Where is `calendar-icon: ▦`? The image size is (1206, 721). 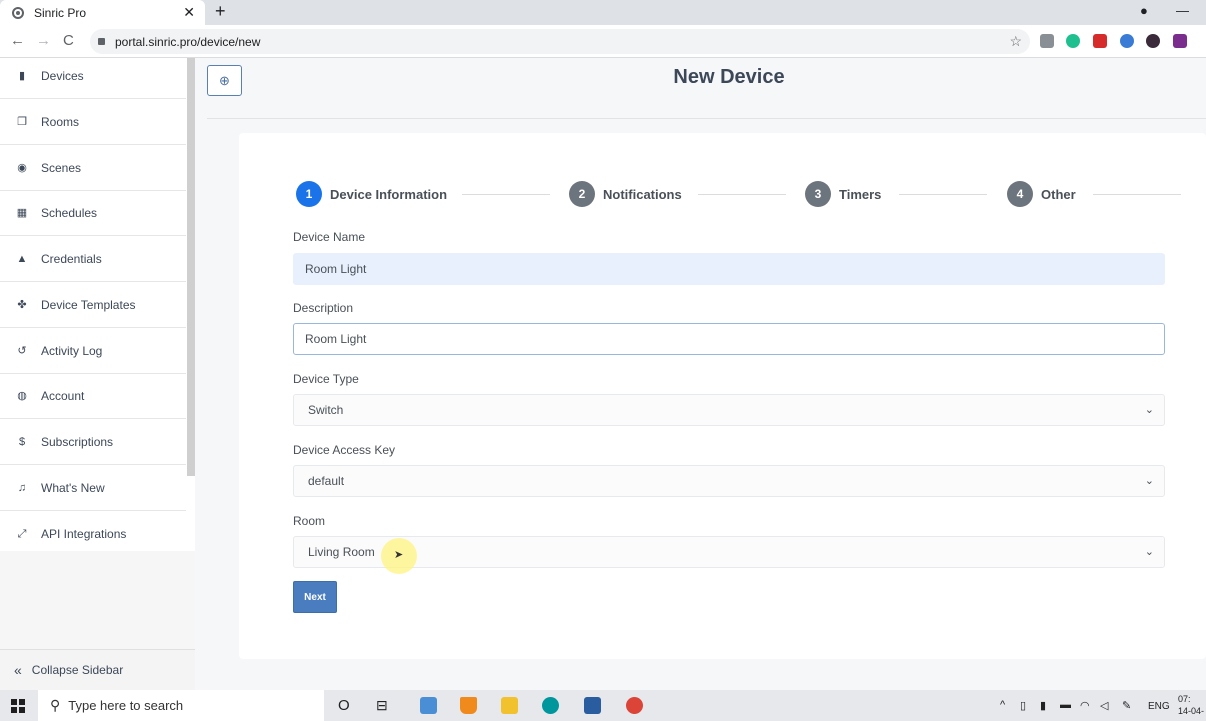 calendar-icon: ▦ is located at coordinates (22, 213).